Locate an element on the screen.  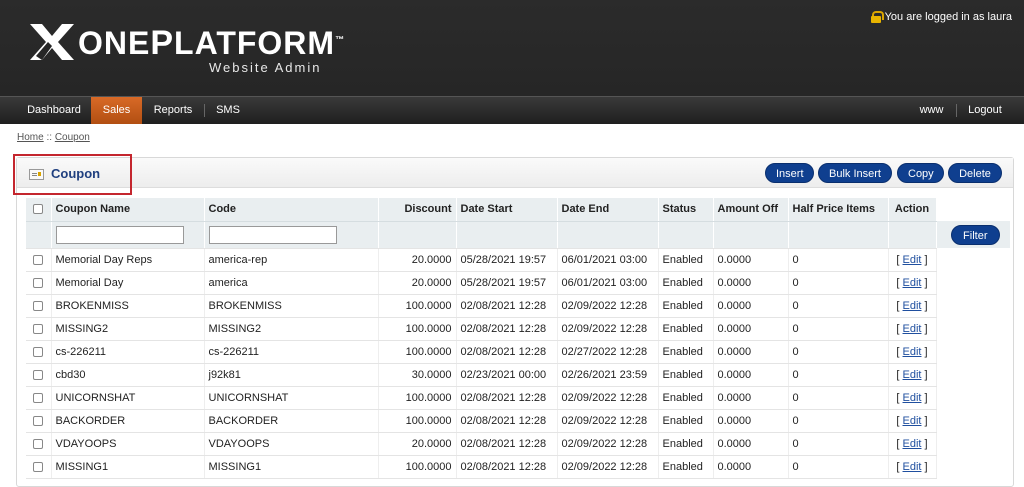
select-all-cell is located at coordinates (39, 210).